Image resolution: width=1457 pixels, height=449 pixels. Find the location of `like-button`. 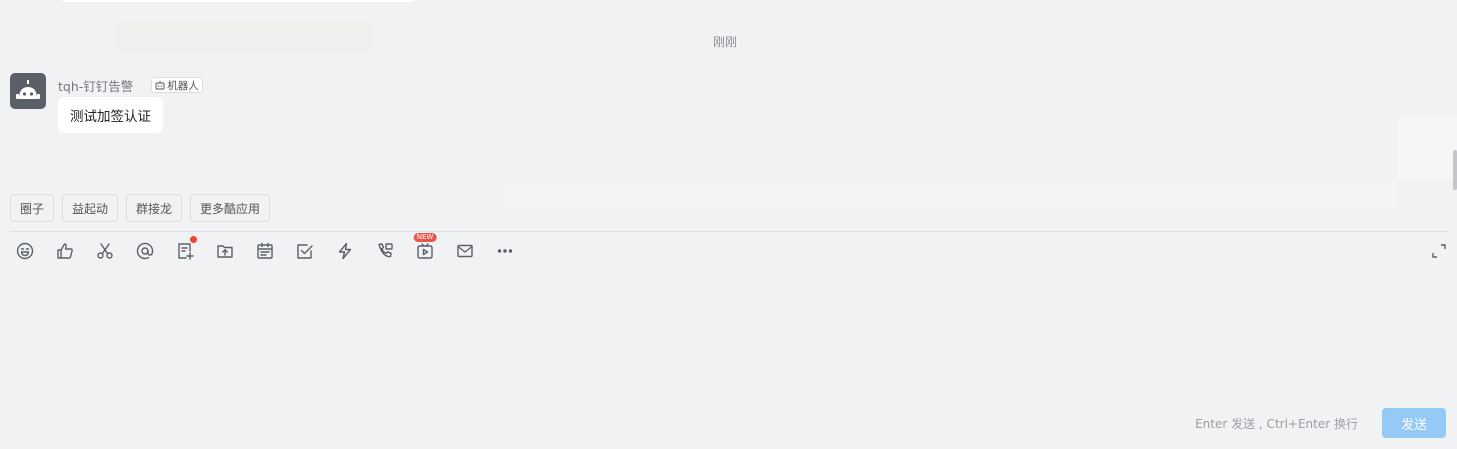

like-button is located at coordinates (65, 251).